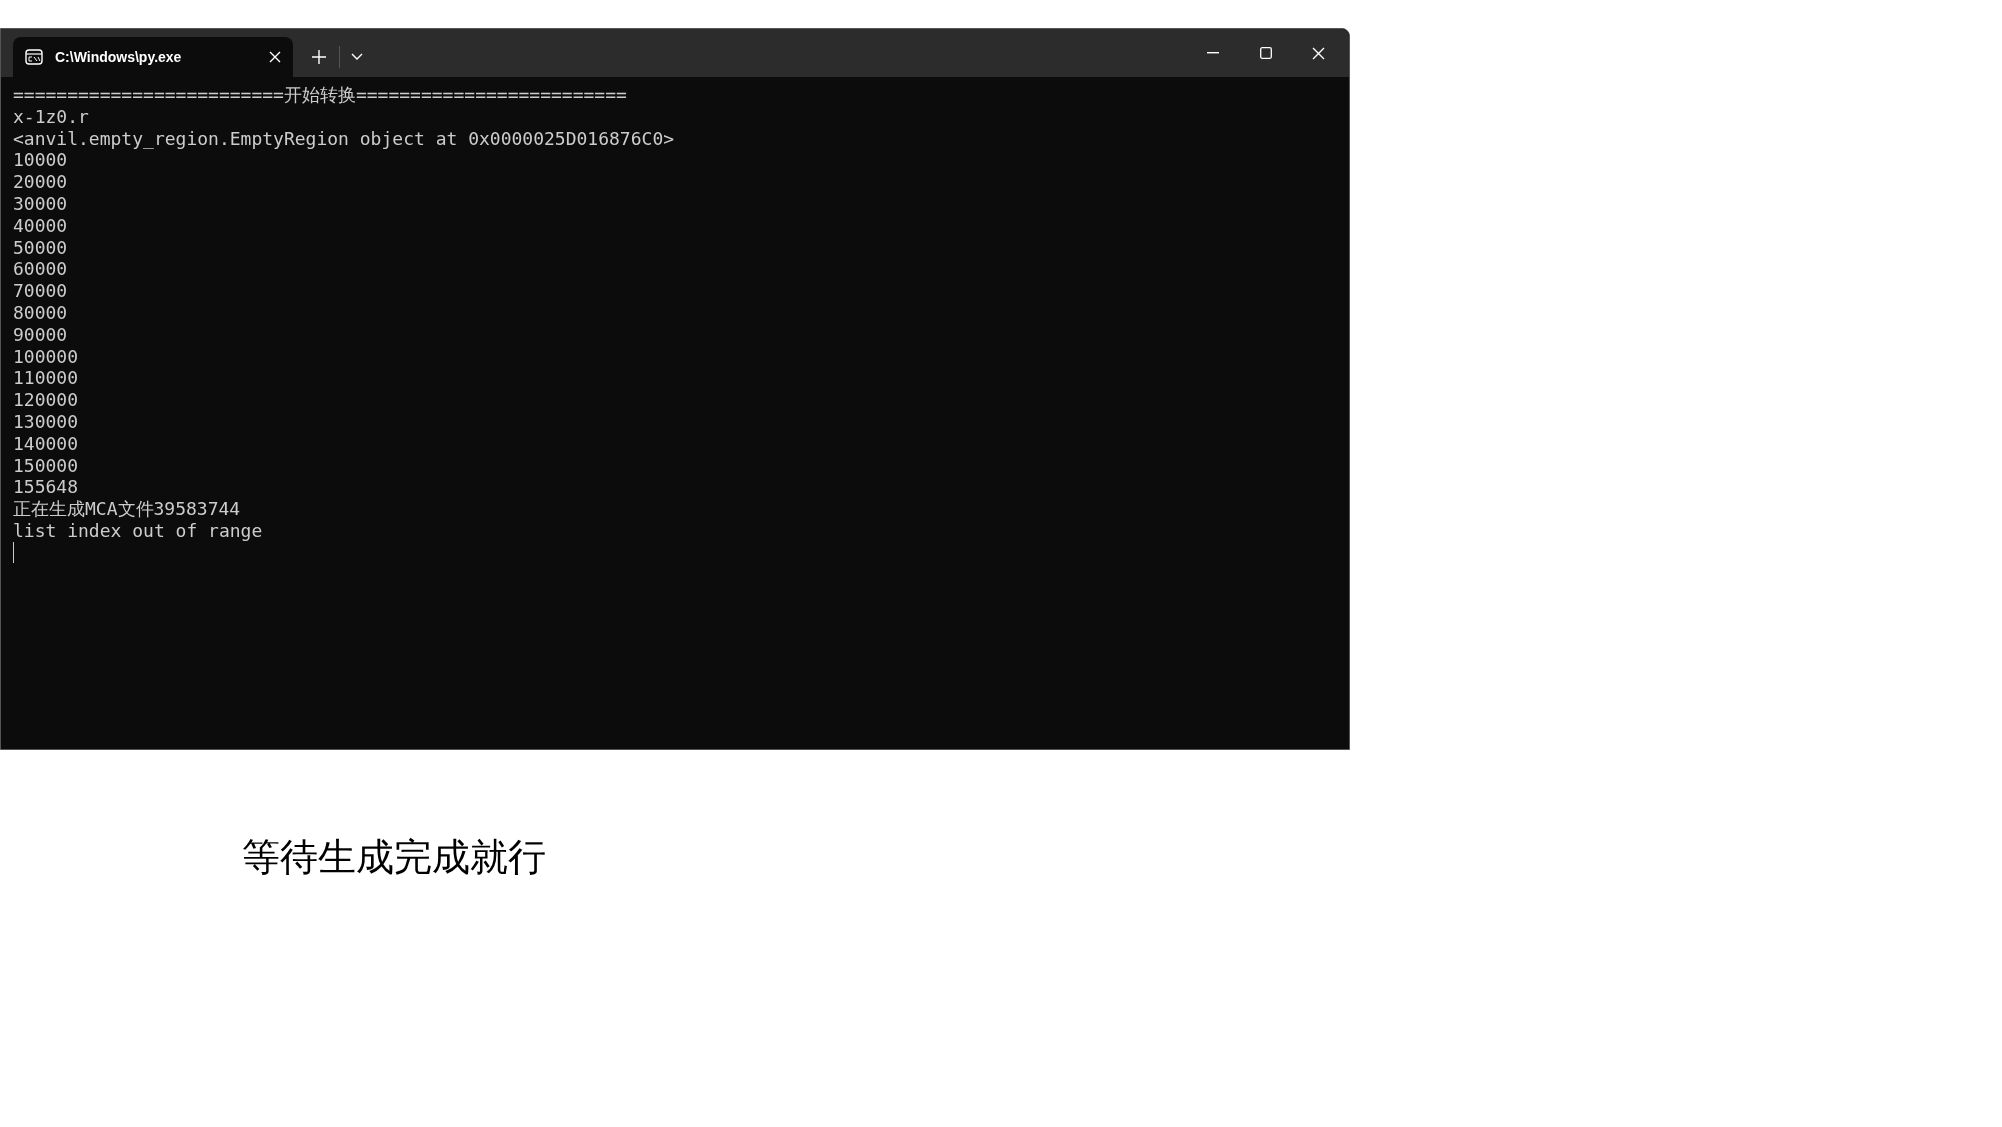 The image size is (2002, 1127). I want to click on console-line: 20000, so click(40, 182).